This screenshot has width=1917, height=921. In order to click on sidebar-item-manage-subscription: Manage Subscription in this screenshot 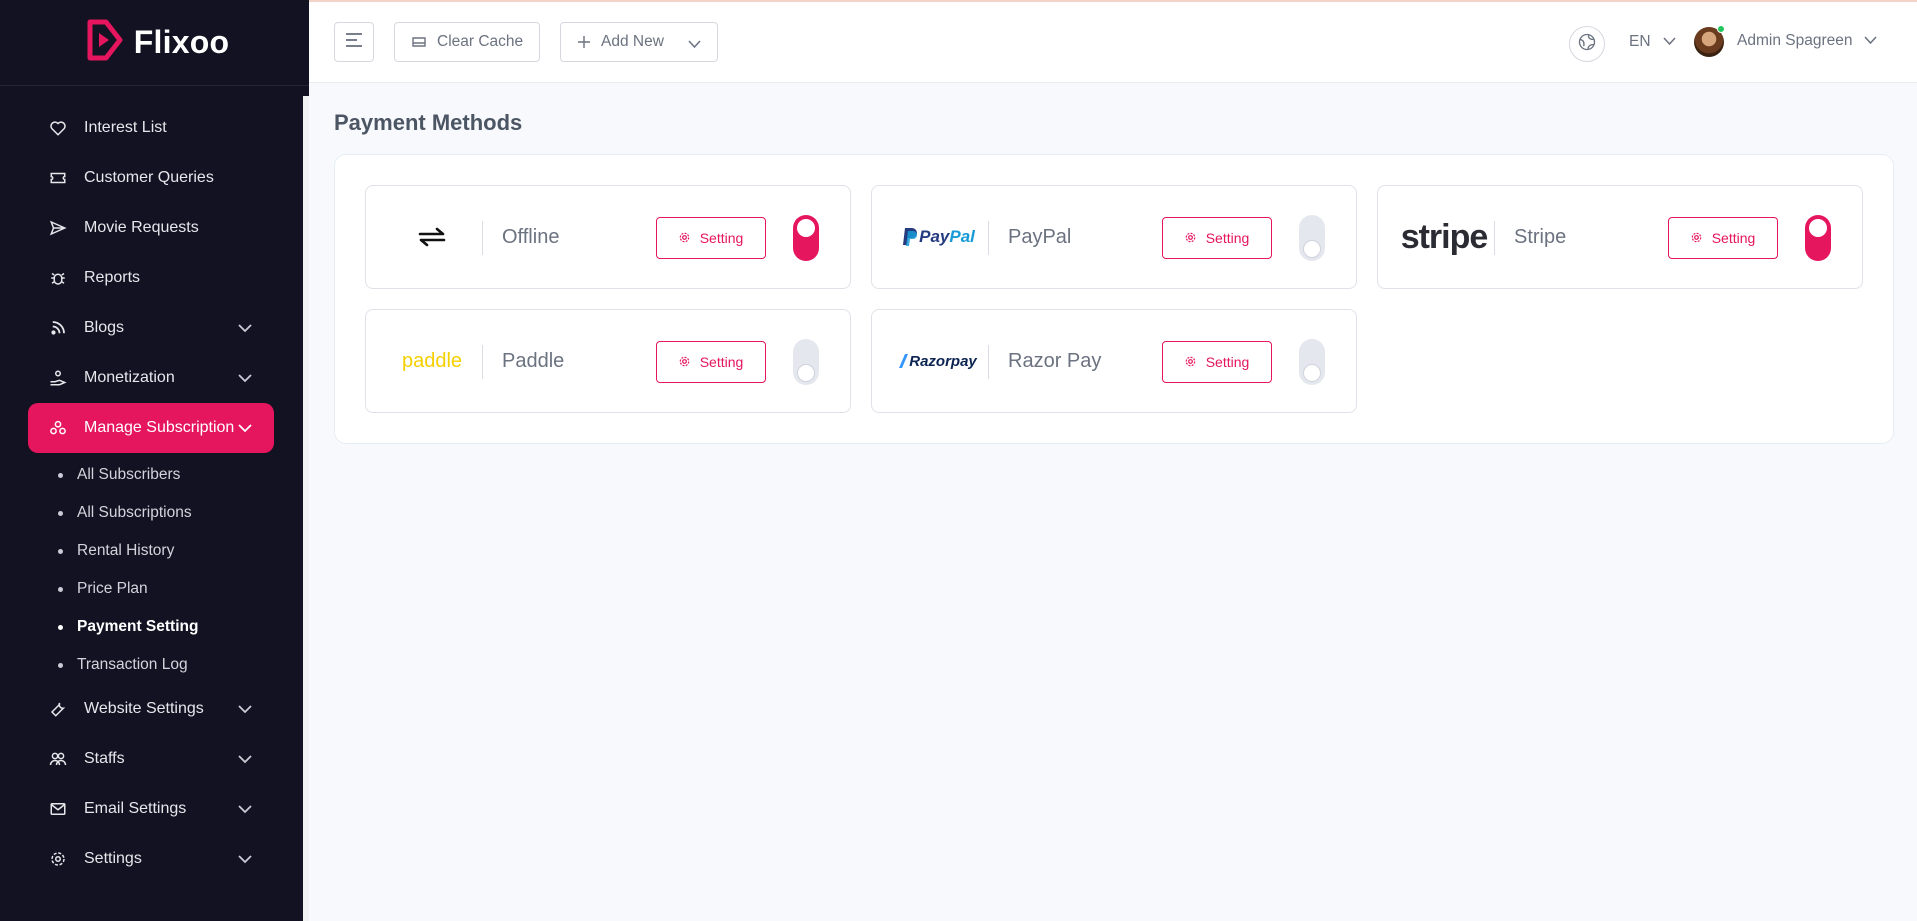, I will do `click(151, 428)`.